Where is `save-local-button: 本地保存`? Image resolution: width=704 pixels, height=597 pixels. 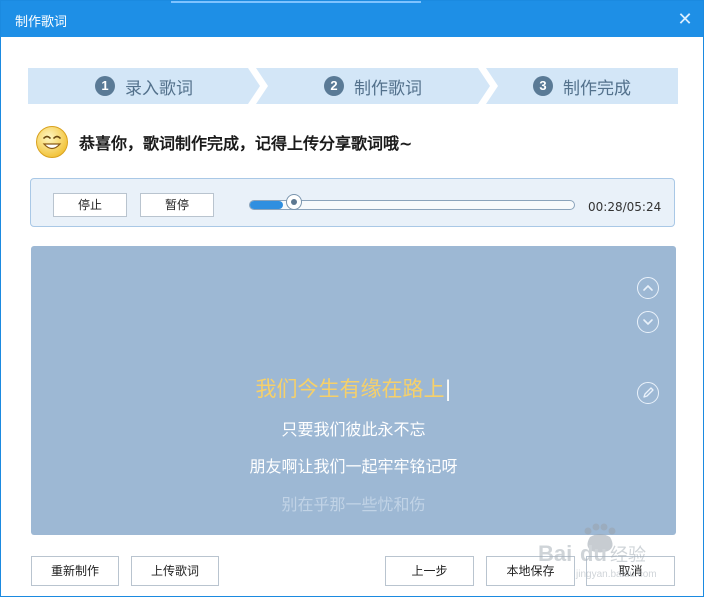 save-local-button: 本地保存 is located at coordinates (530, 571).